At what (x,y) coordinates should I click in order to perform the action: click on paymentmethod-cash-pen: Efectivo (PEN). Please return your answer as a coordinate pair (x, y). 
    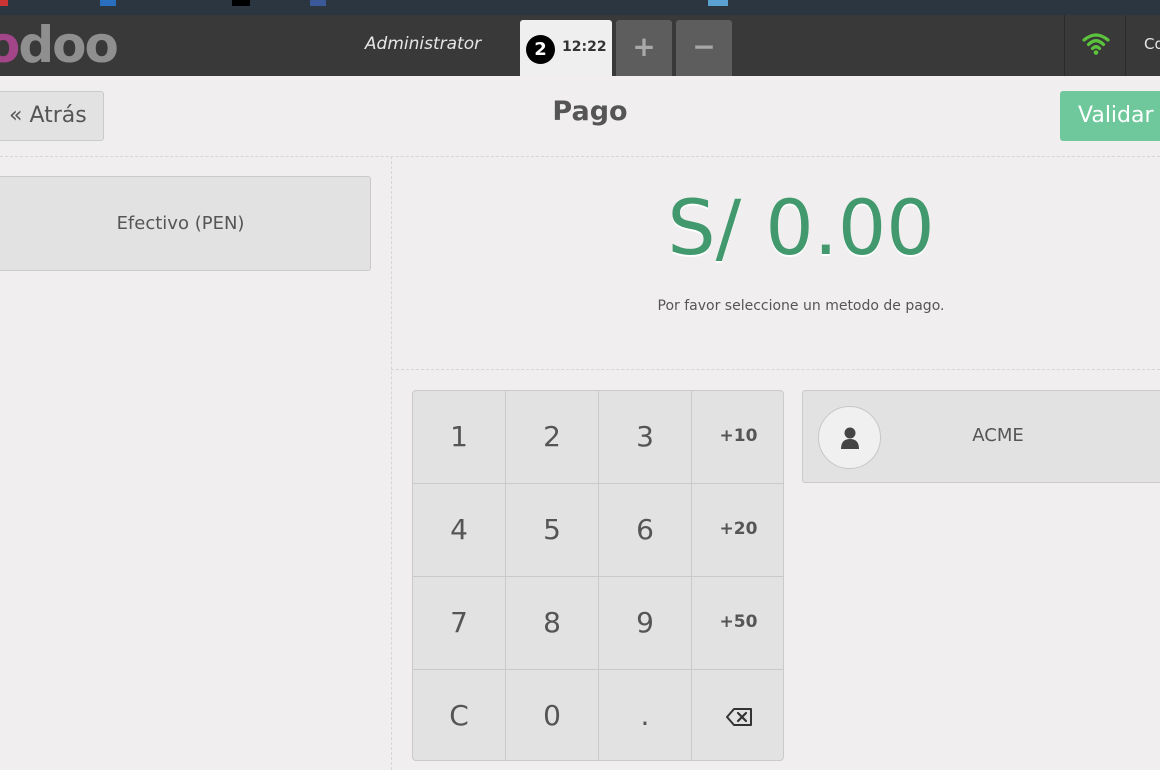
    Looking at the image, I should click on (185, 223).